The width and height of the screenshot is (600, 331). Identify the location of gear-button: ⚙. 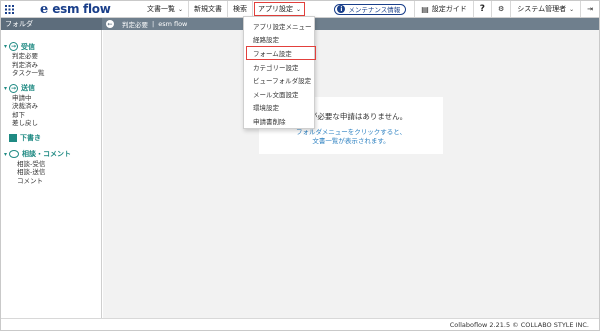
(500, 9).